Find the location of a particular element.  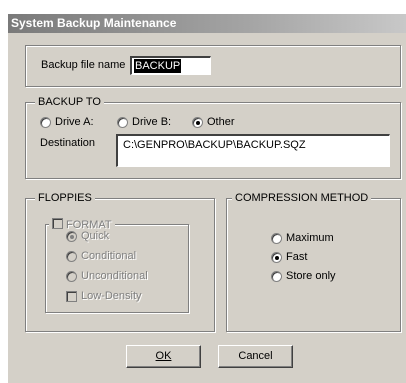

fast-radio is located at coordinates (276, 257).